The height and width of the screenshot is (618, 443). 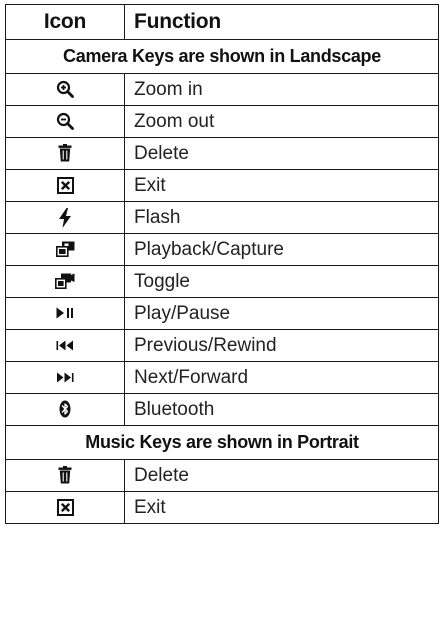 What do you see at coordinates (65, 22) in the screenshot?
I see `icon-column-header: Icon` at bounding box center [65, 22].